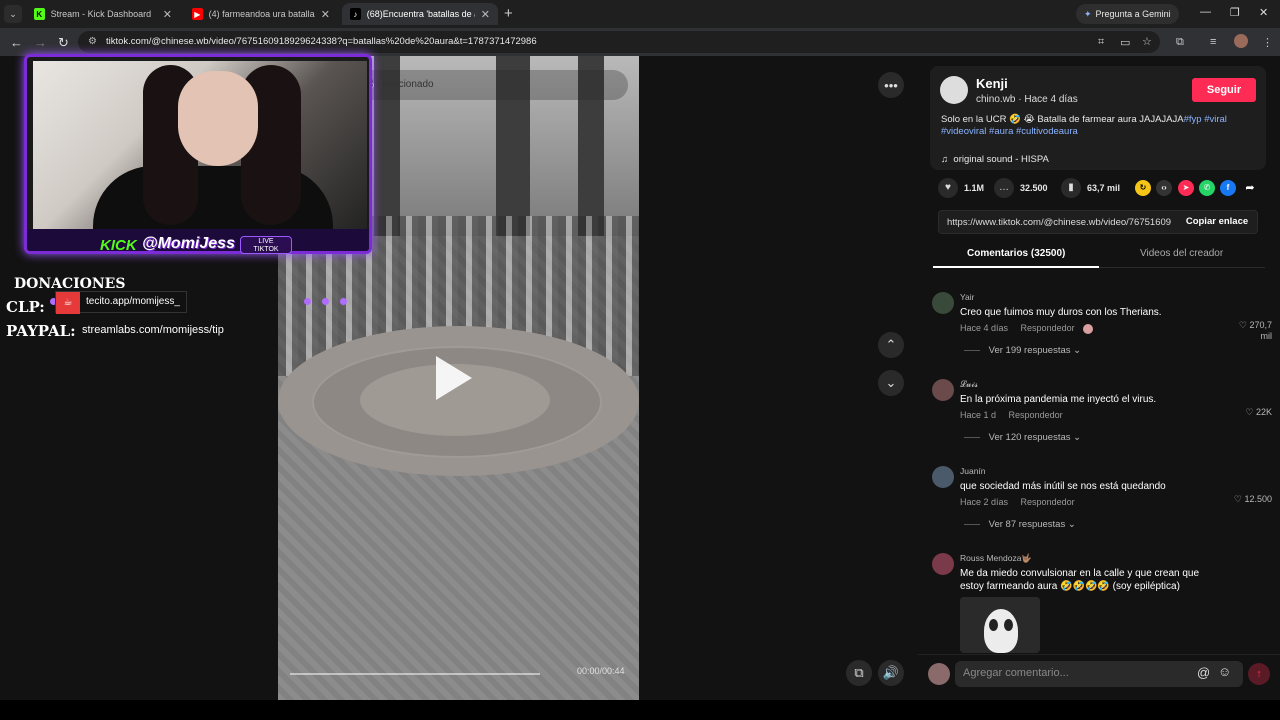 Image resolution: width=1280 pixels, height=720 pixels. Describe the element at coordinates (63, 43) in the screenshot. I see `reload-icon: ↻` at that location.